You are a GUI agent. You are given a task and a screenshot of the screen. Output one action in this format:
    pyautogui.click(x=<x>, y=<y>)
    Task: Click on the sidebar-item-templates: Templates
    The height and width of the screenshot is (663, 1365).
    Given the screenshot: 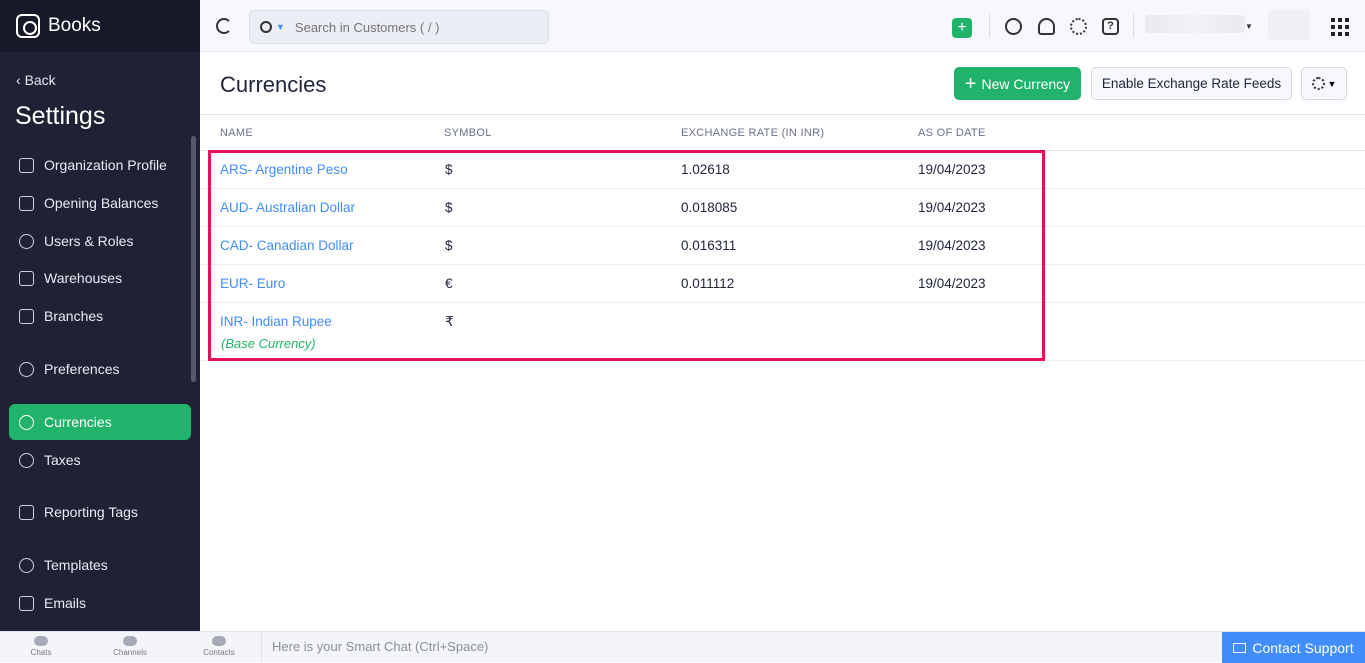 What is the action you would take?
    pyautogui.click(x=100, y=565)
    